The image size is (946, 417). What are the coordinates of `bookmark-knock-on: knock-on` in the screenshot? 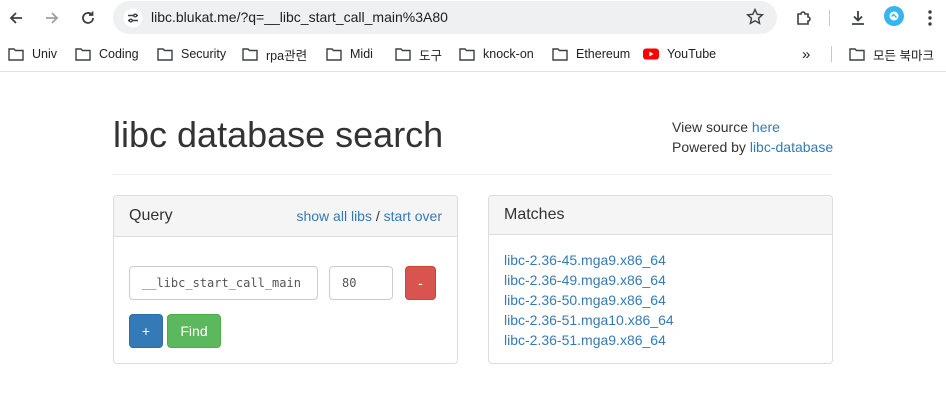 It's located at (496, 54).